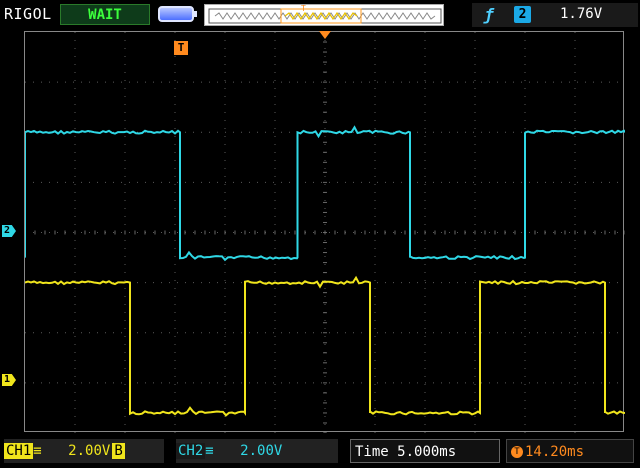  What do you see at coordinates (177, 14) in the screenshot?
I see `battery-icon` at bounding box center [177, 14].